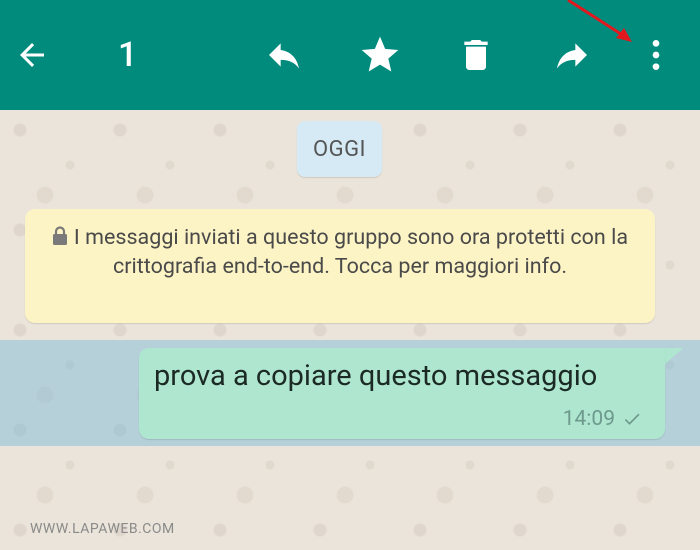 Image resolution: width=700 pixels, height=550 pixels. What do you see at coordinates (339, 149) in the screenshot?
I see `date-chip: OGGI` at bounding box center [339, 149].